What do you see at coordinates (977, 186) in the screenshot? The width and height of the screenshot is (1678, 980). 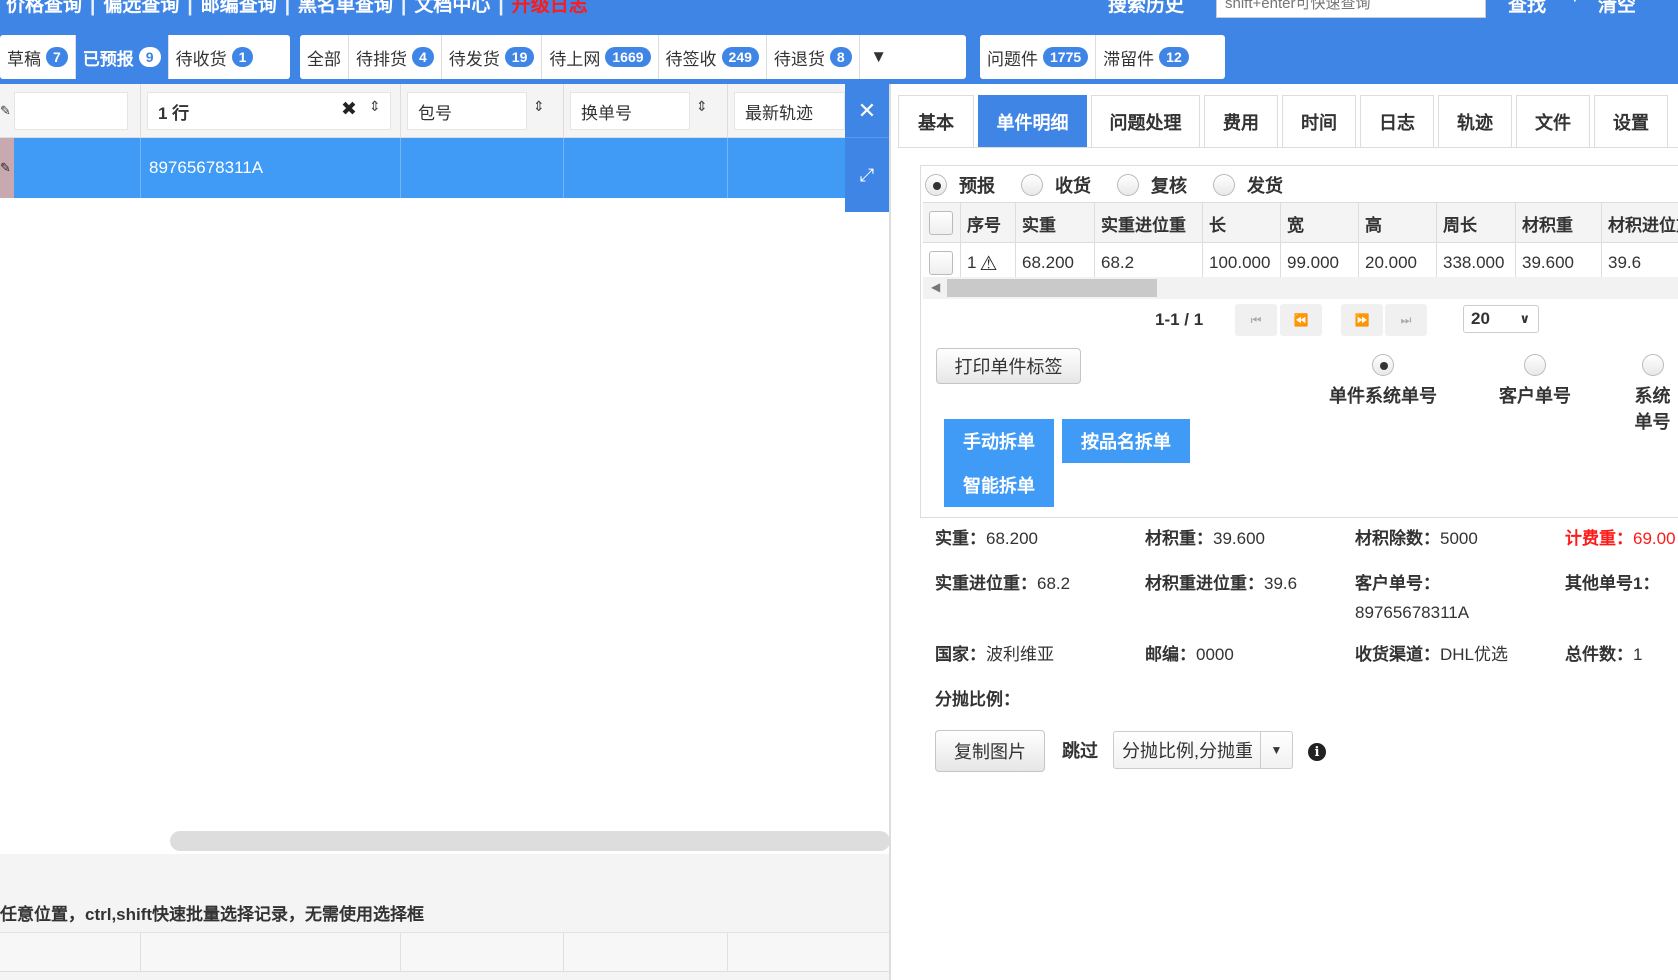 I see `radio-label: 预报` at bounding box center [977, 186].